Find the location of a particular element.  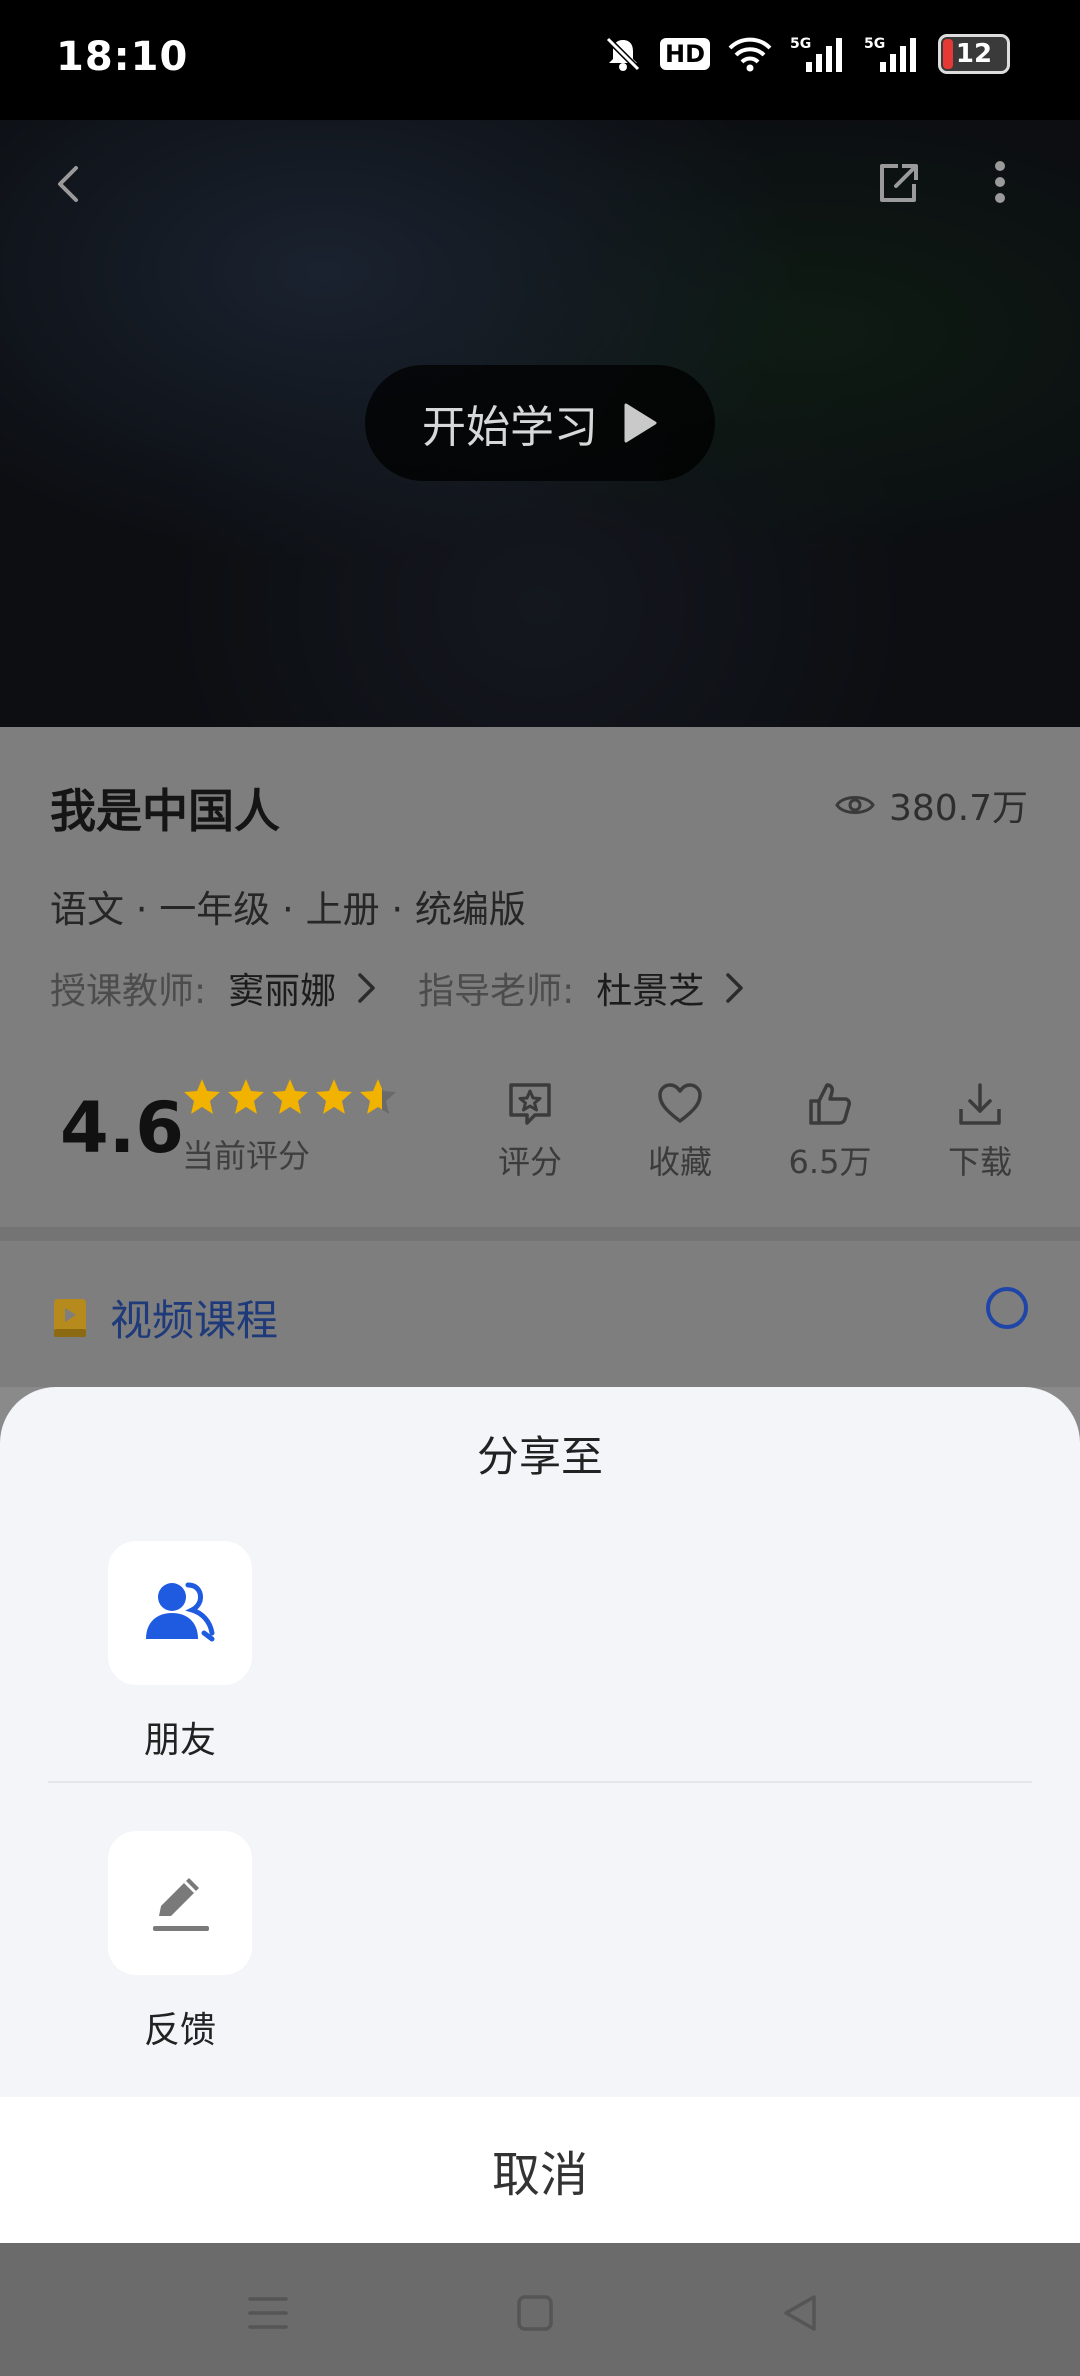

start-learning-button: 开始学习 is located at coordinates (540, 423).